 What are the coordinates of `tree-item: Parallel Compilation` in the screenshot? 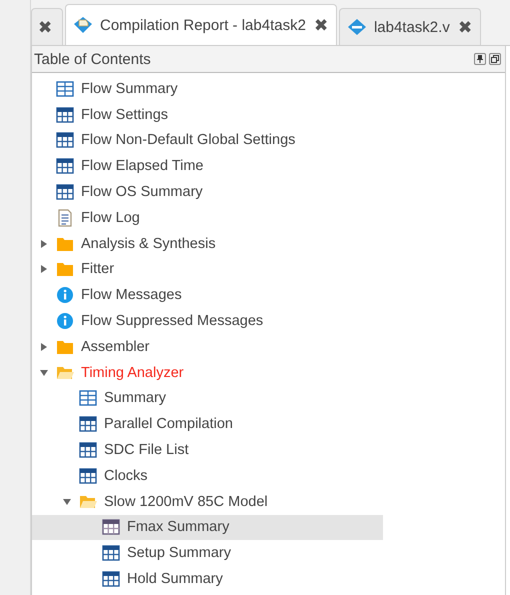 It's located at (207, 424).